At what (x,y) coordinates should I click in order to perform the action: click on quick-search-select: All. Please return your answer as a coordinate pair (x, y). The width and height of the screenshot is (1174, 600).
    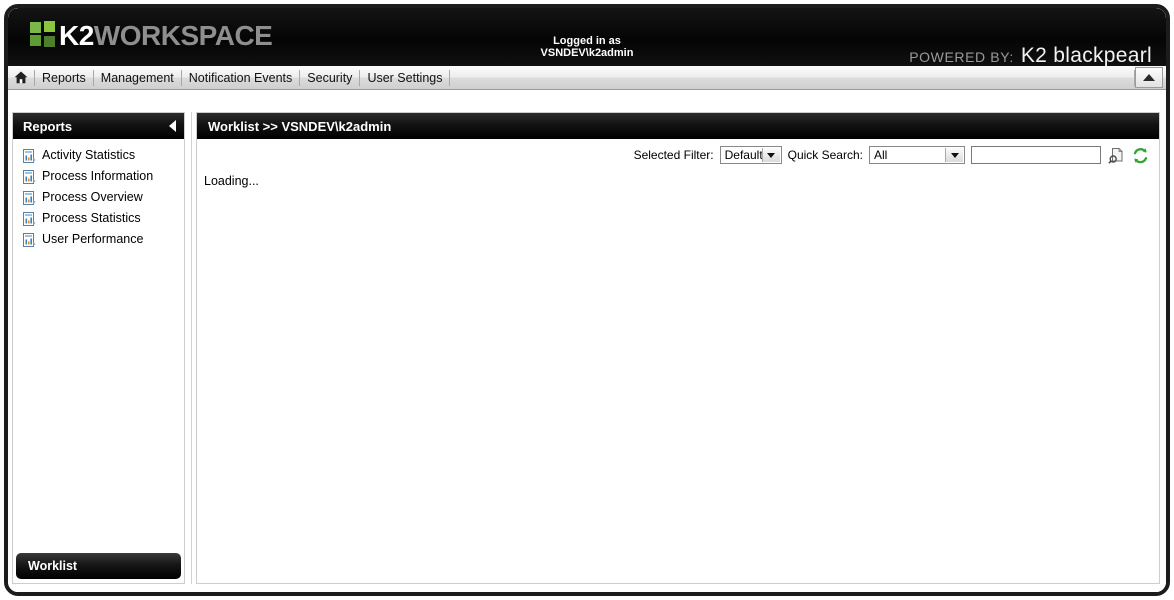
    Looking at the image, I should click on (917, 155).